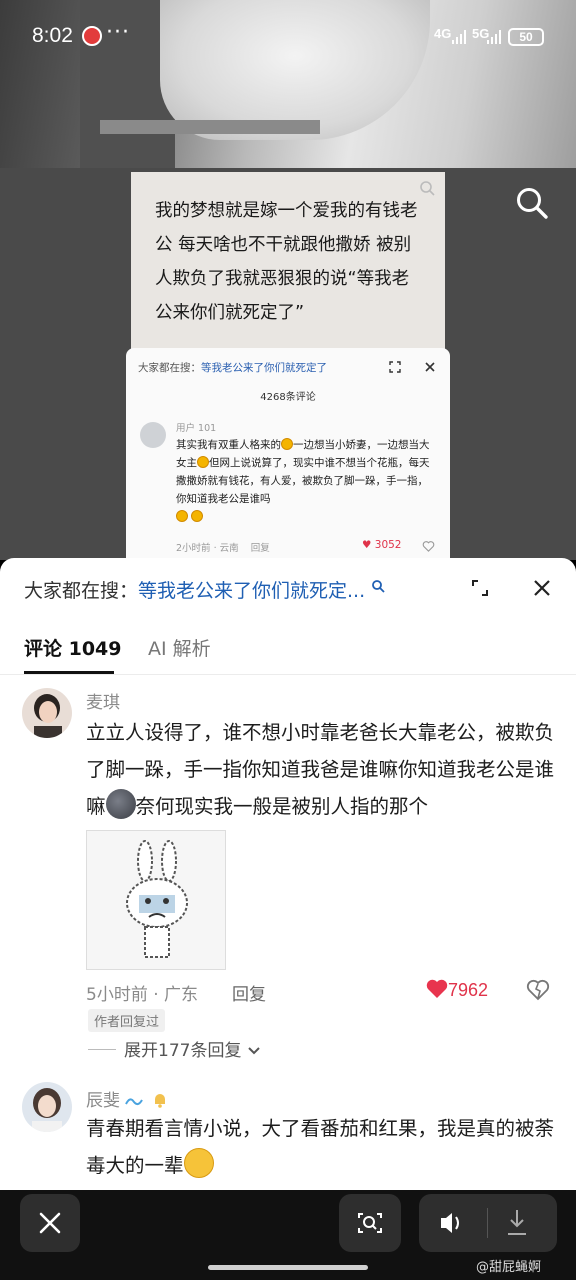 This screenshot has width=576, height=1280. Describe the element at coordinates (196, 428) in the screenshot. I see `embedded-username: 用户 101` at that location.